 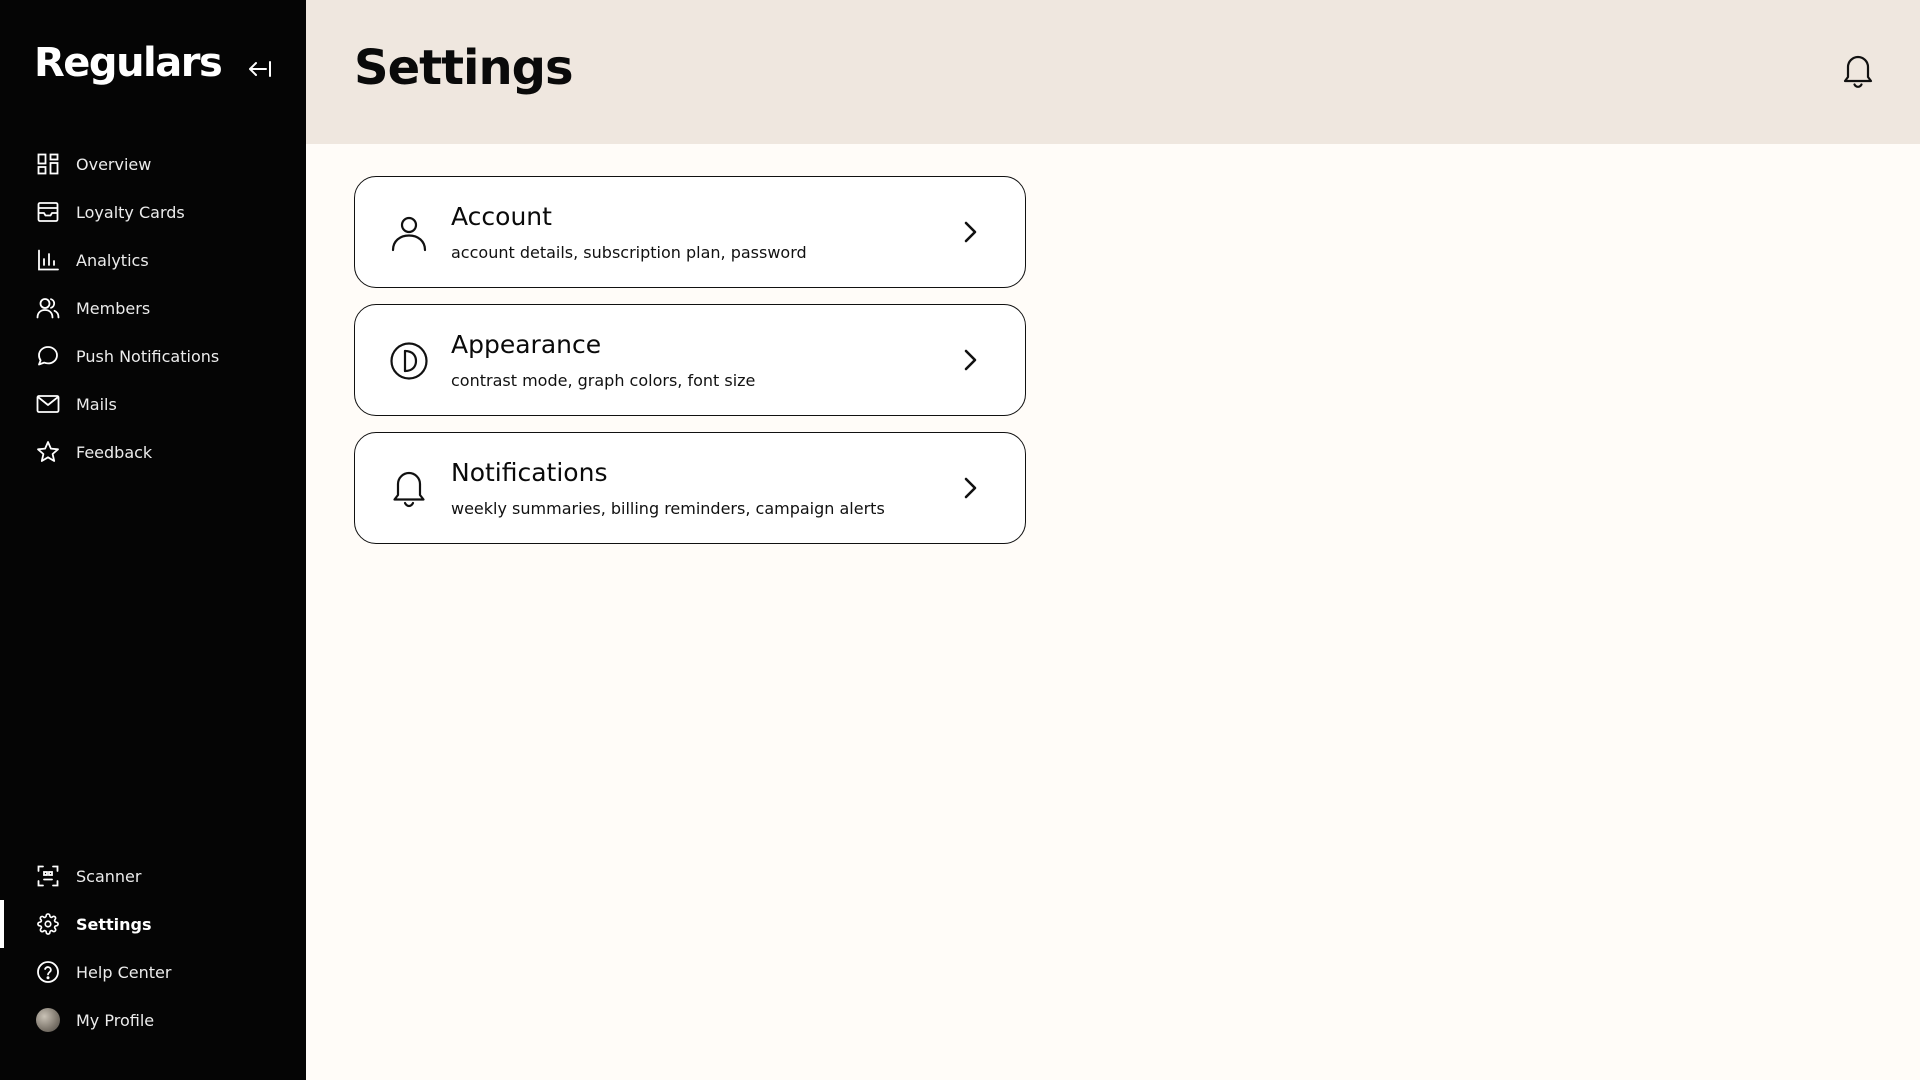 I want to click on sidebar-item-analytics: Analytics, so click(x=153, y=260).